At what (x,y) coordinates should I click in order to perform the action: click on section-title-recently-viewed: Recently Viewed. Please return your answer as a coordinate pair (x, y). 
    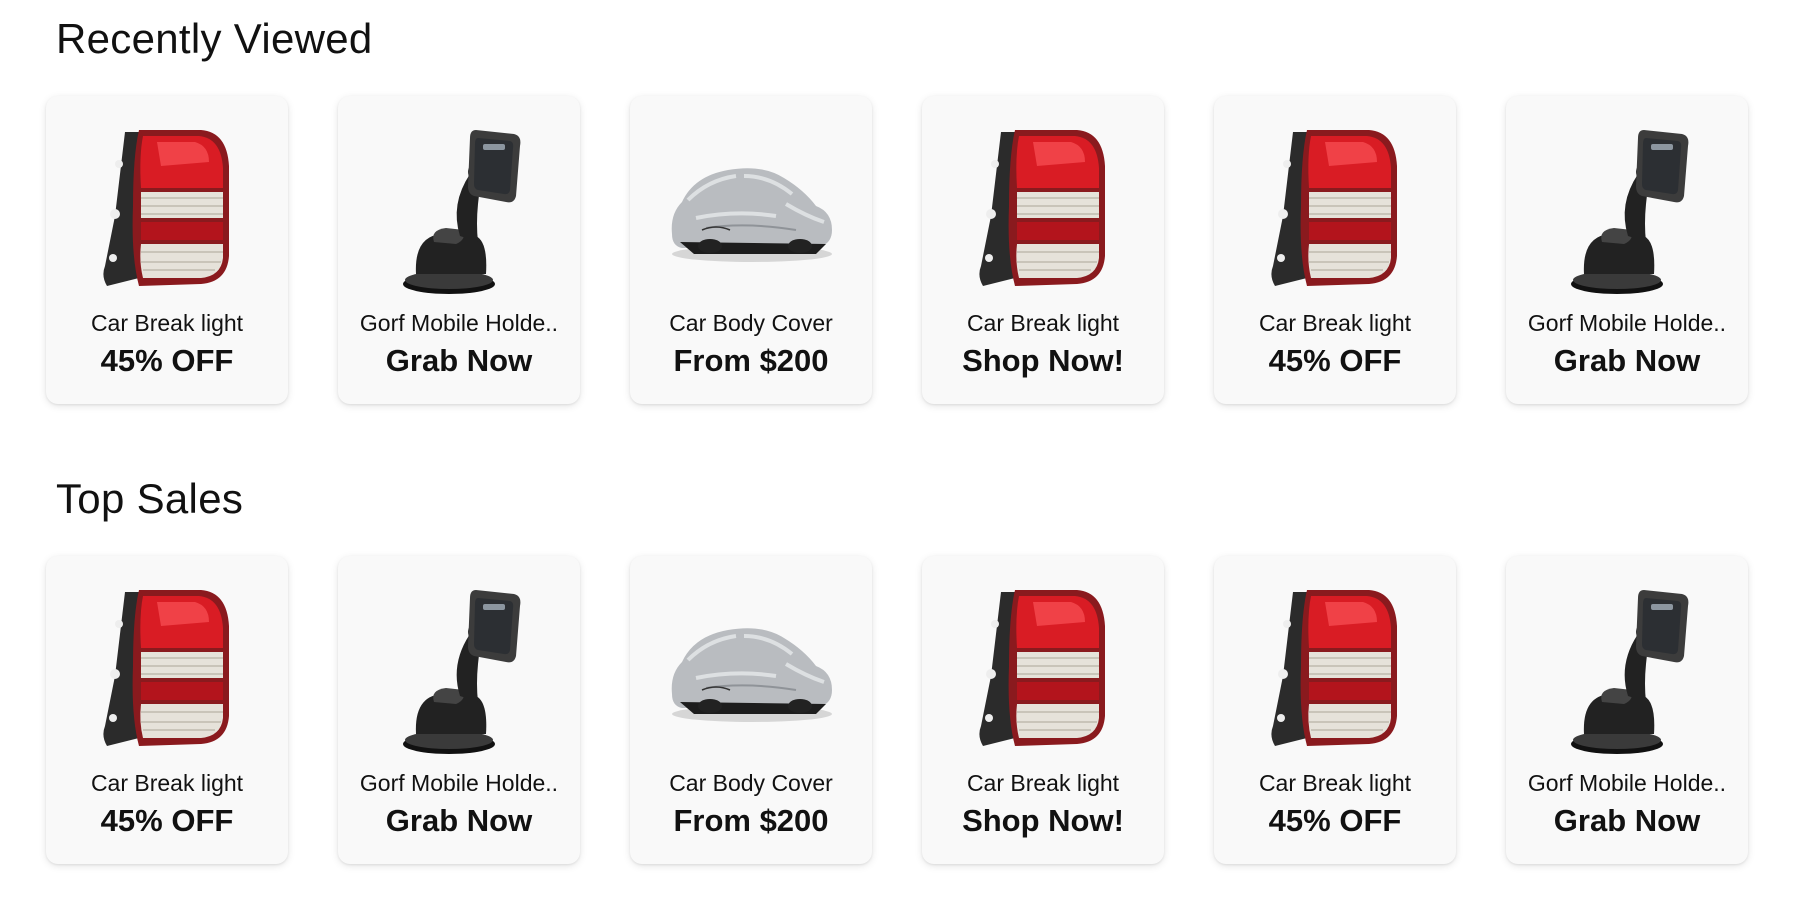
    Looking at the image, I should click on (214, 38).